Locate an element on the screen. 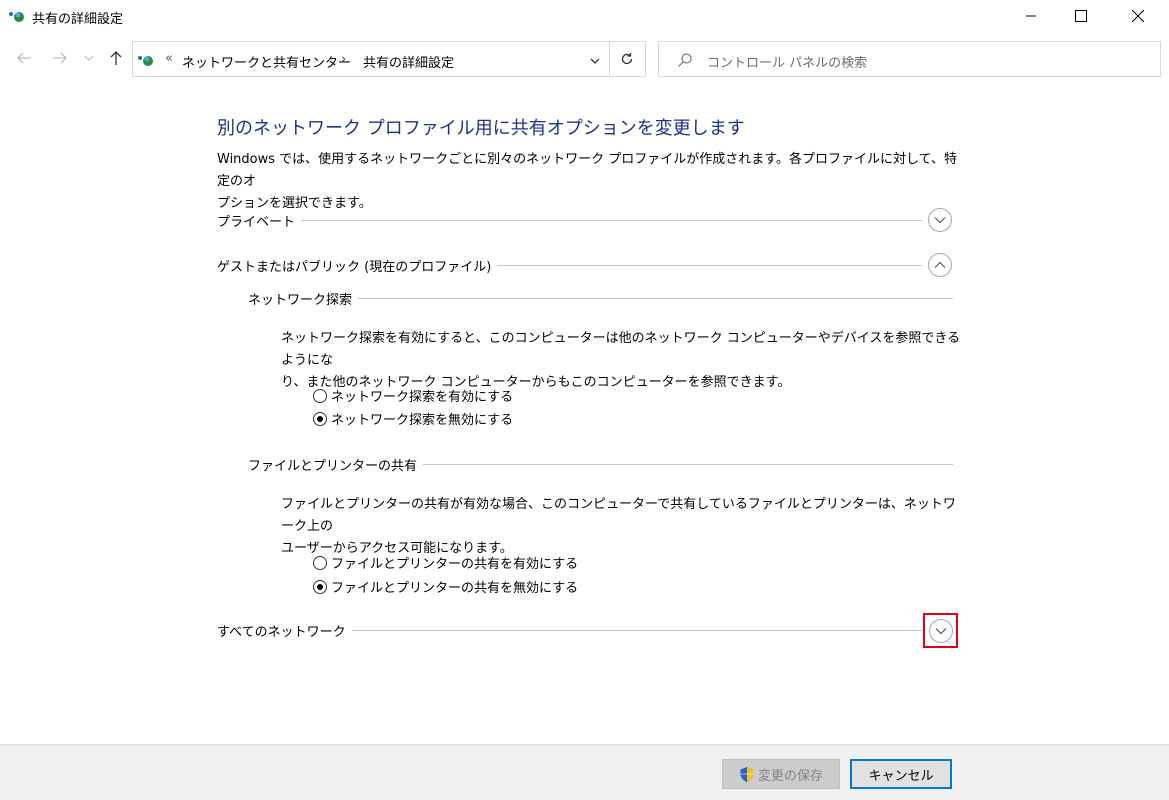  arrow-left-icon is located at coordinates (24, 58).